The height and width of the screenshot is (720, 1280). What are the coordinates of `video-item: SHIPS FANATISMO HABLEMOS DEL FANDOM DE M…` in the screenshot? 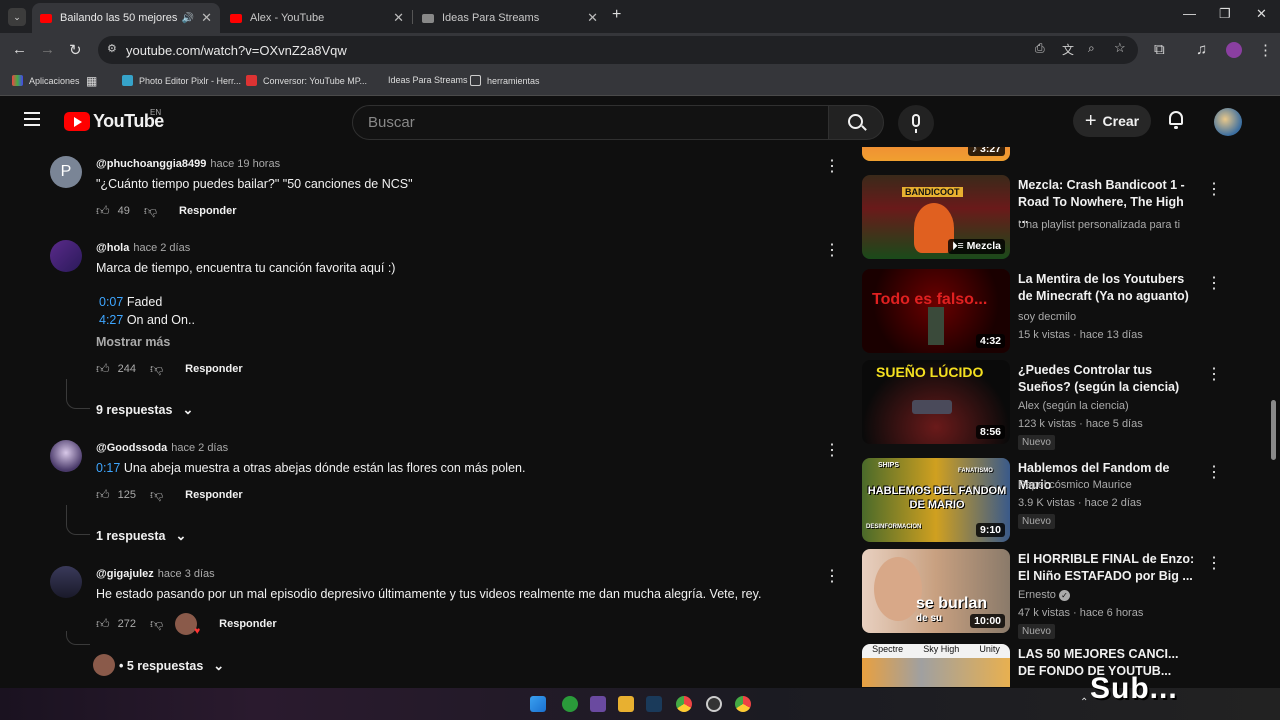 It's located at (1062, 502).